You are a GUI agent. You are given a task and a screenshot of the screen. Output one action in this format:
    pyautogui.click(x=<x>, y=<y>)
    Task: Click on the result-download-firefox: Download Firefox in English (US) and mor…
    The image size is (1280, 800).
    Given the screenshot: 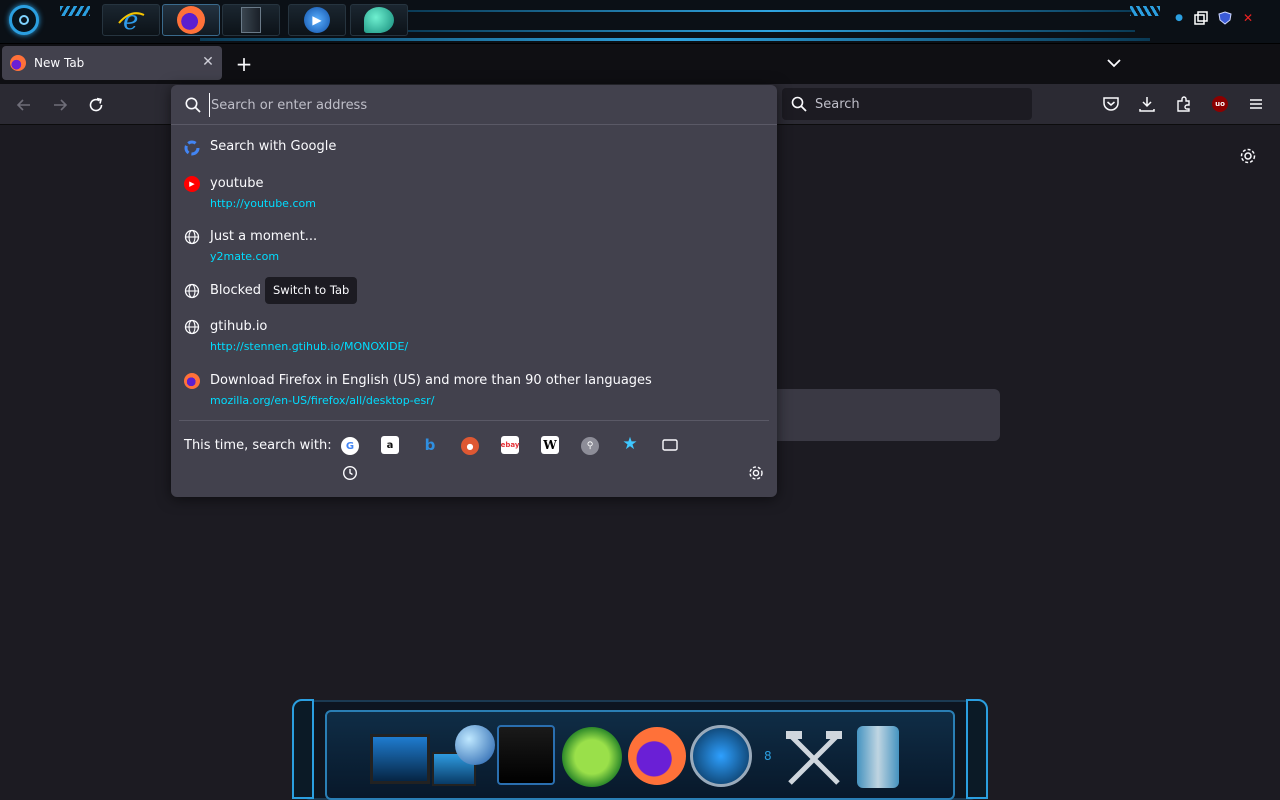 What is the action you would take?
    pyautogui.click(x=474, y=391)
    